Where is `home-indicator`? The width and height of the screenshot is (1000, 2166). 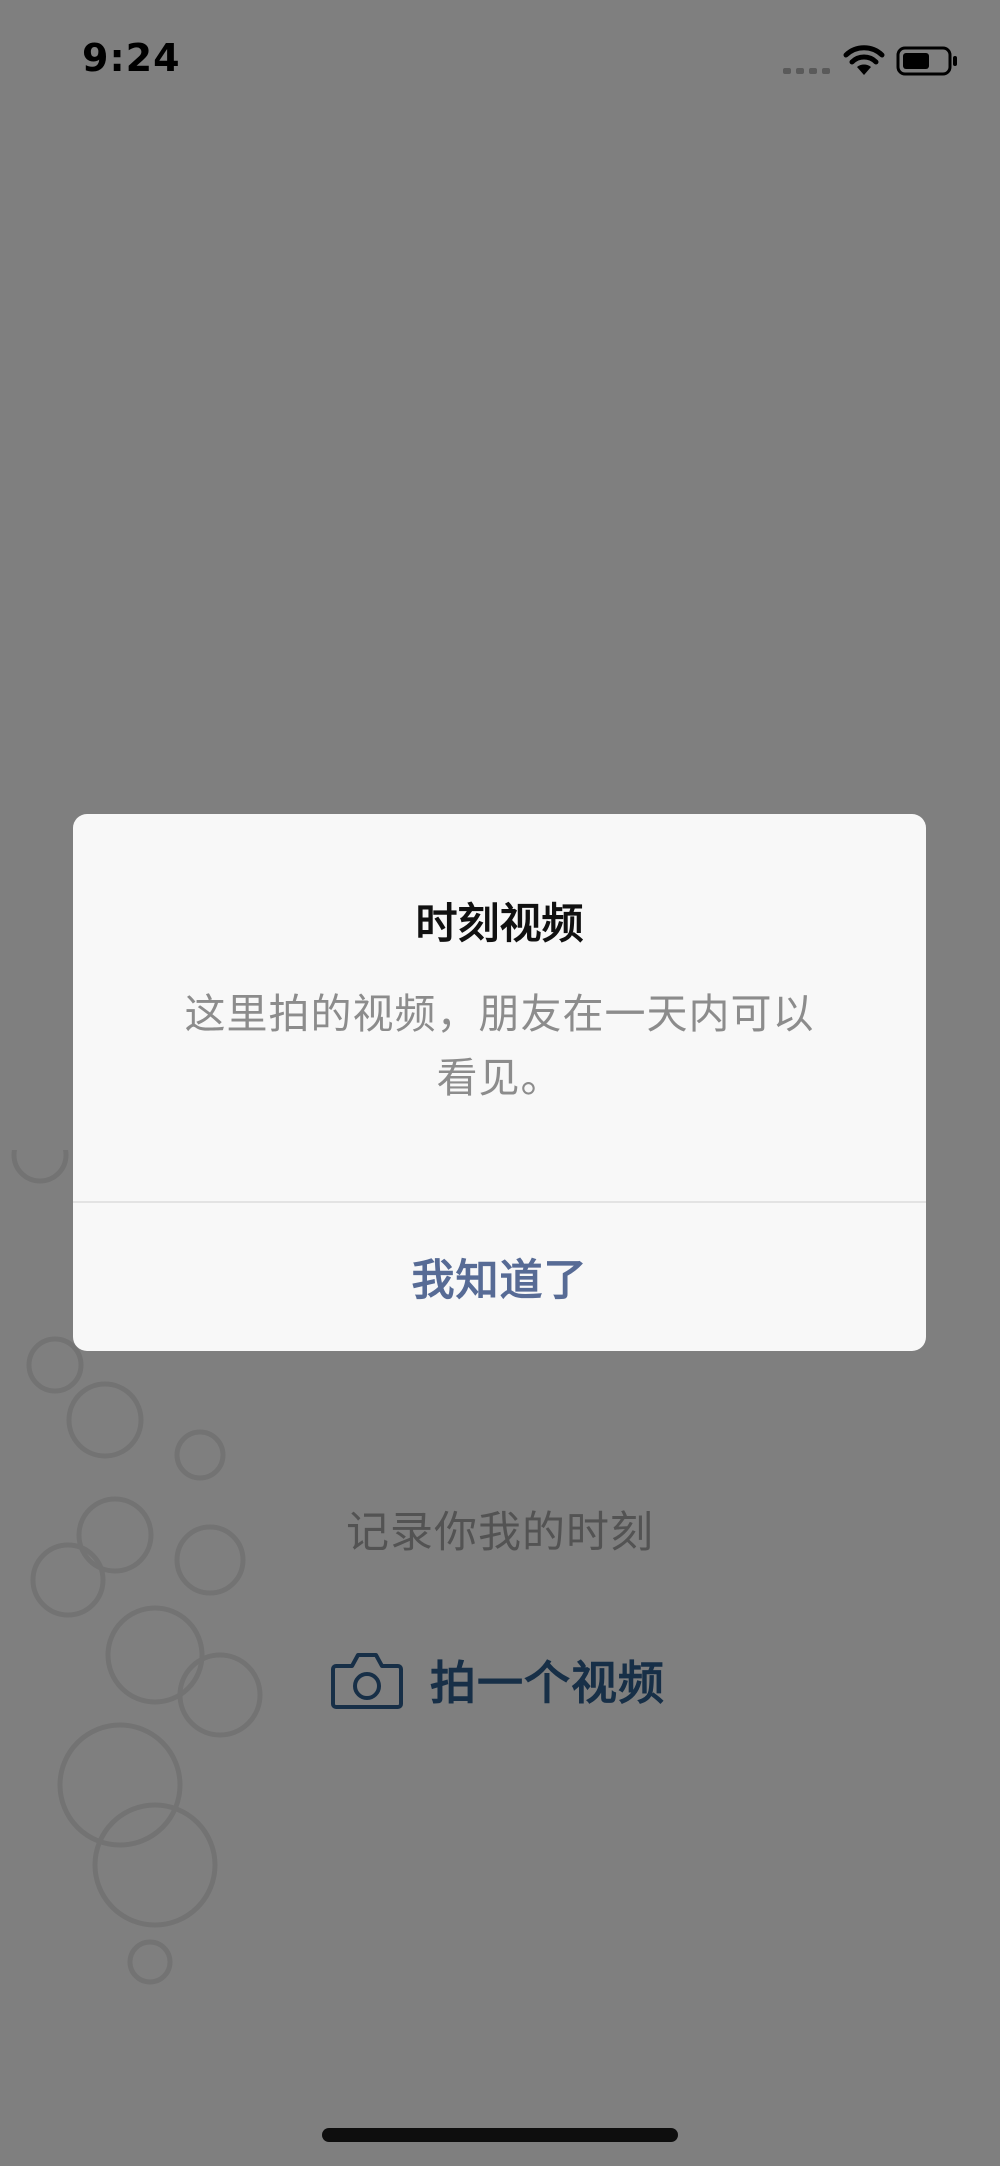 home-indicator is located at coordinates (500, 2135).